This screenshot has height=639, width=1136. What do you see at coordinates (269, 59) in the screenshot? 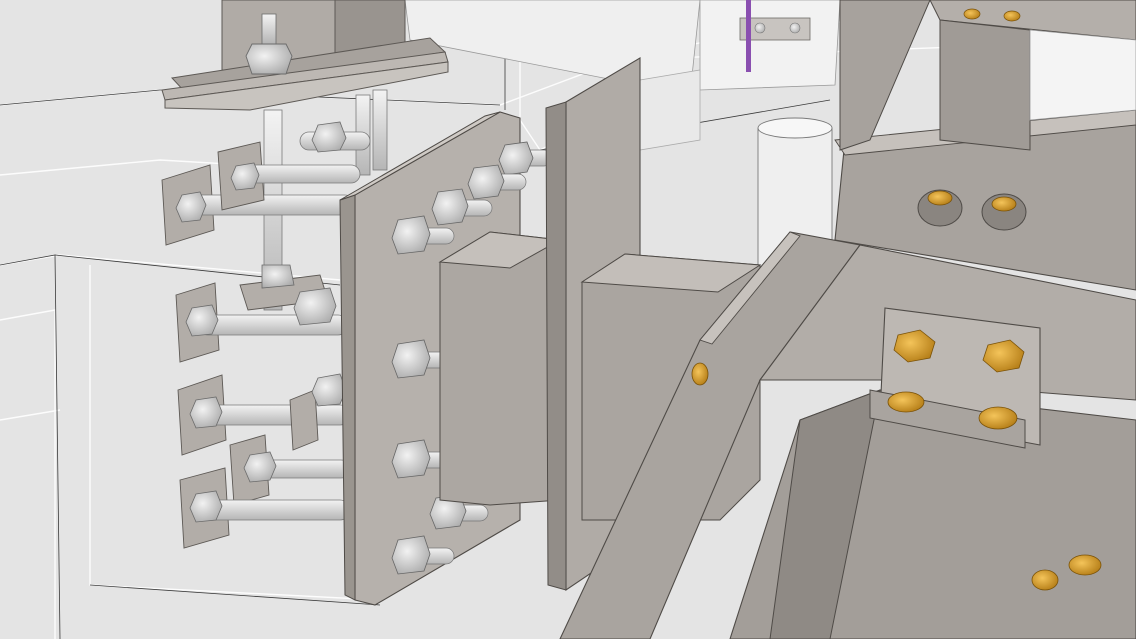
I see `bolt-icon` at bounding box center [269, 59].